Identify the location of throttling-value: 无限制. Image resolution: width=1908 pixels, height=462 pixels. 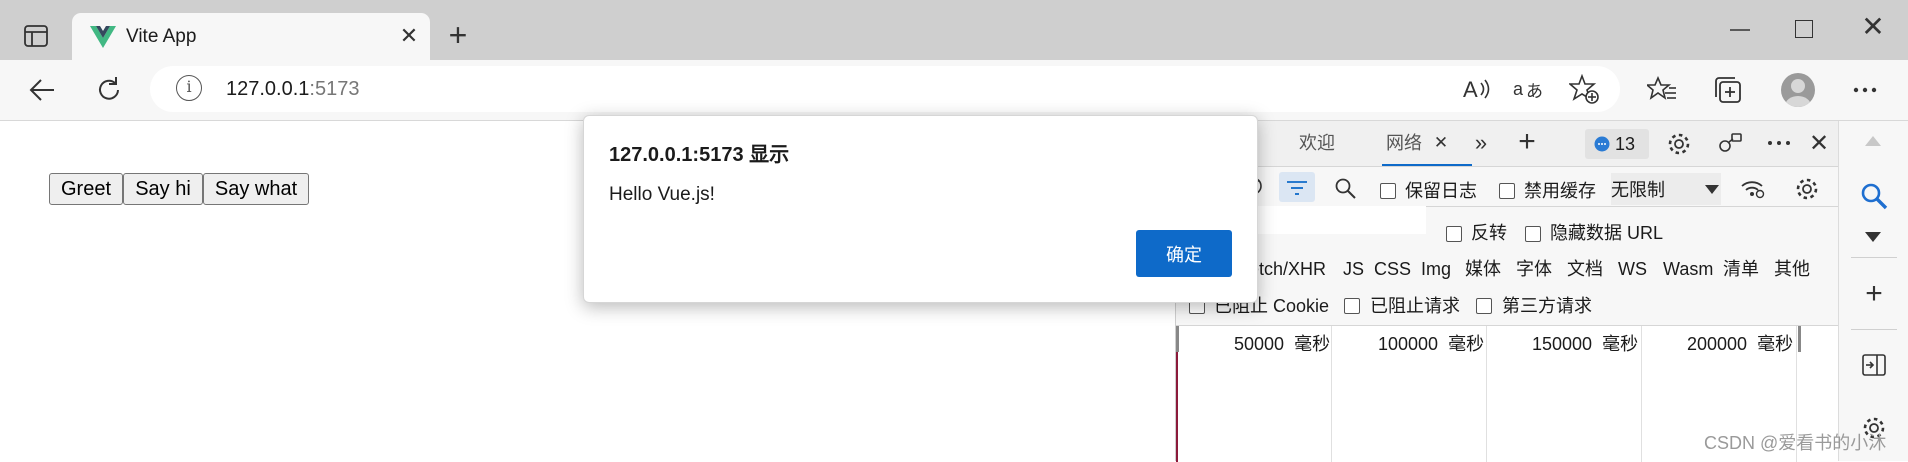
(1638, 190).